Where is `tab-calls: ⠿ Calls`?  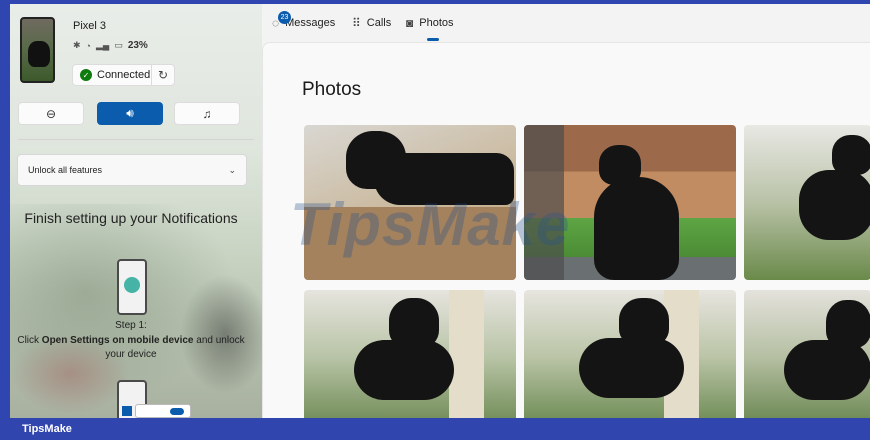 tab-calls: ⠿ Calls is located at coordinates (371, 23).